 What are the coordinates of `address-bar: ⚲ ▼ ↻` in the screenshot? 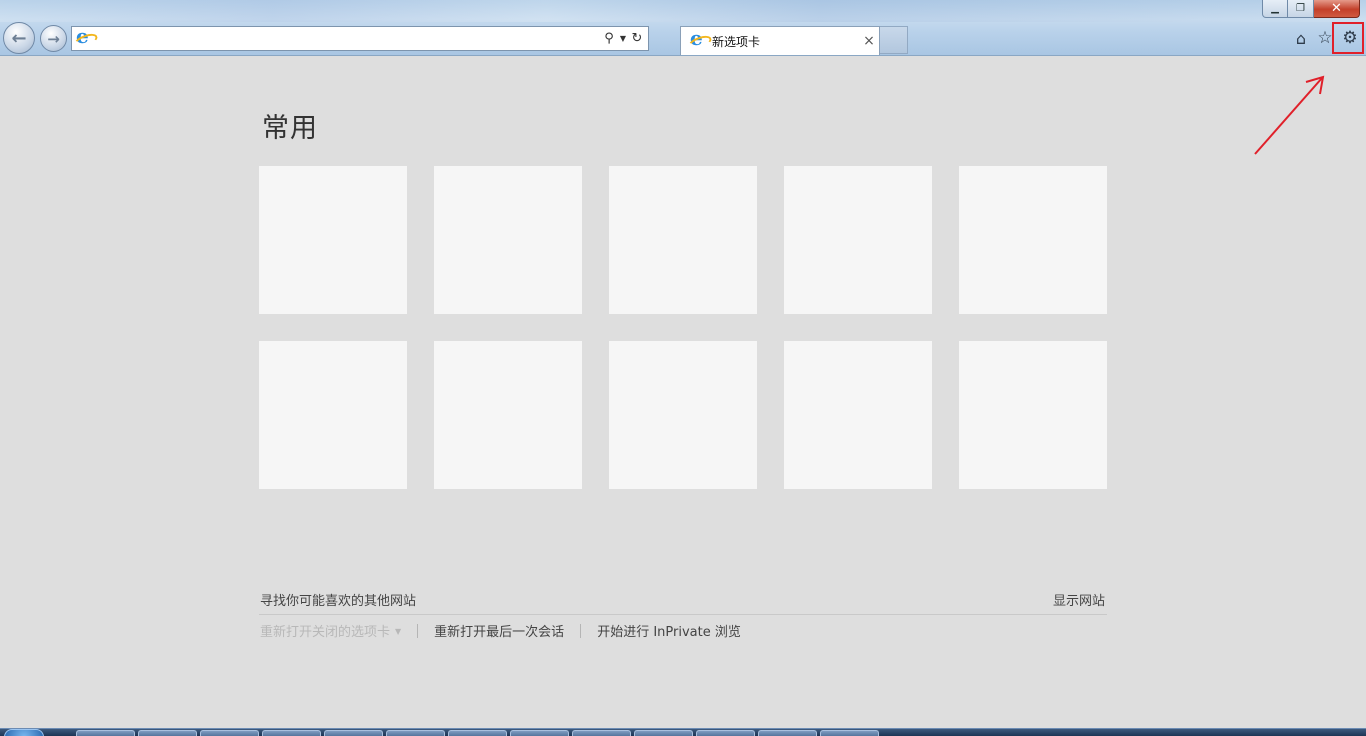 It's located at (360, 38).